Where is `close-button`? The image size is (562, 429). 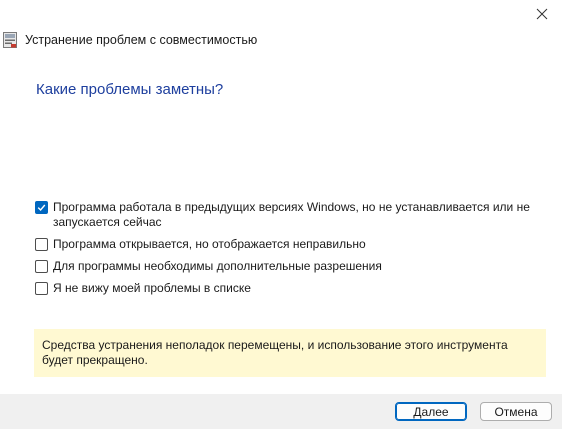 close-button is located at coordinates (542, 14).